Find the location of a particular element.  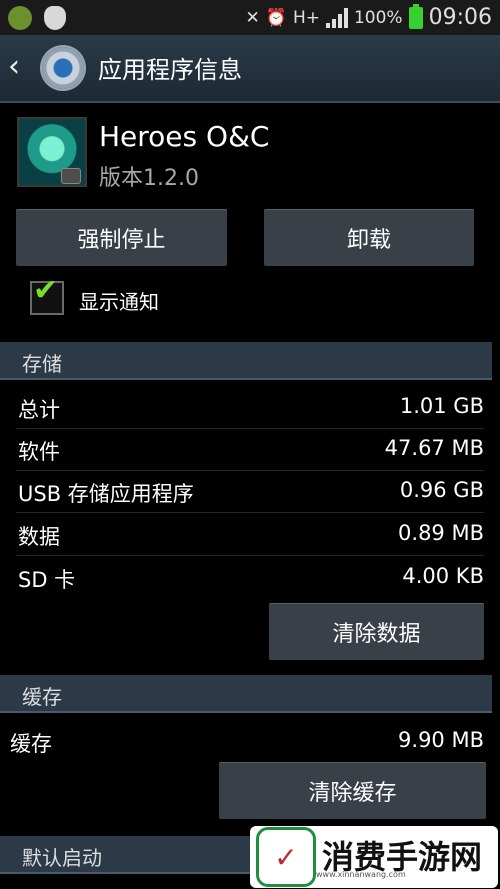

row-label: 软件 is located at coordinates (39, 452).